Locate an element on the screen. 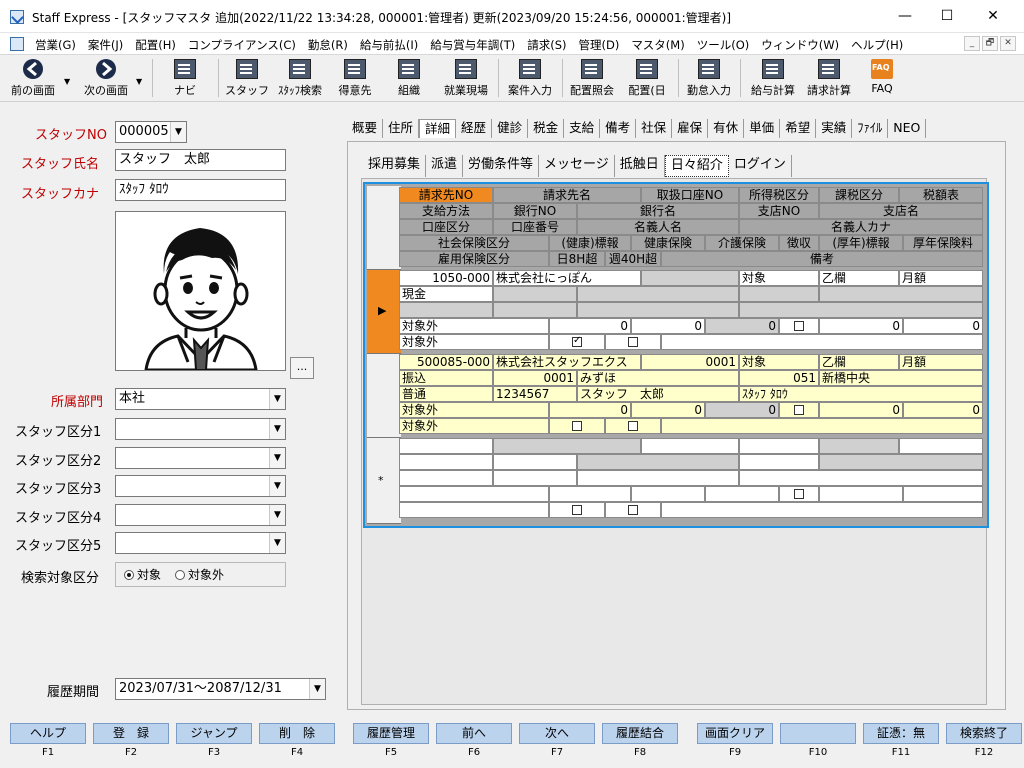 This screenshot has width=1024, height=768. col-header-care-insurance: 介護保険 is located at coordinates (742, 243).